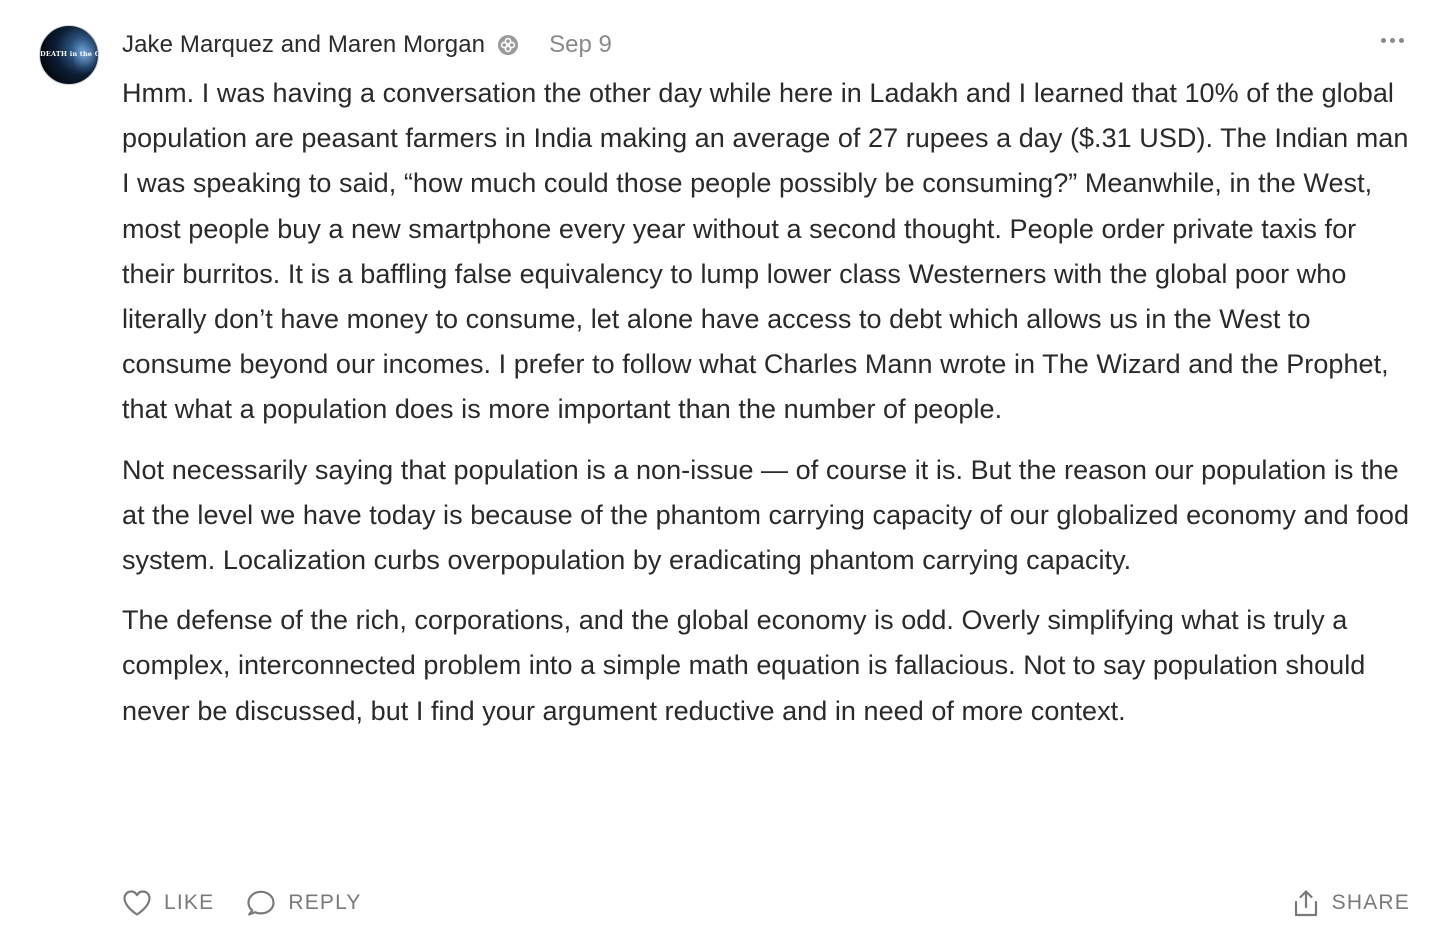 This screenshot has width=1456, height=940. Describe the element at coordinates (189, 902) in the screenshot. I see `like-label: LIKE` at that location.